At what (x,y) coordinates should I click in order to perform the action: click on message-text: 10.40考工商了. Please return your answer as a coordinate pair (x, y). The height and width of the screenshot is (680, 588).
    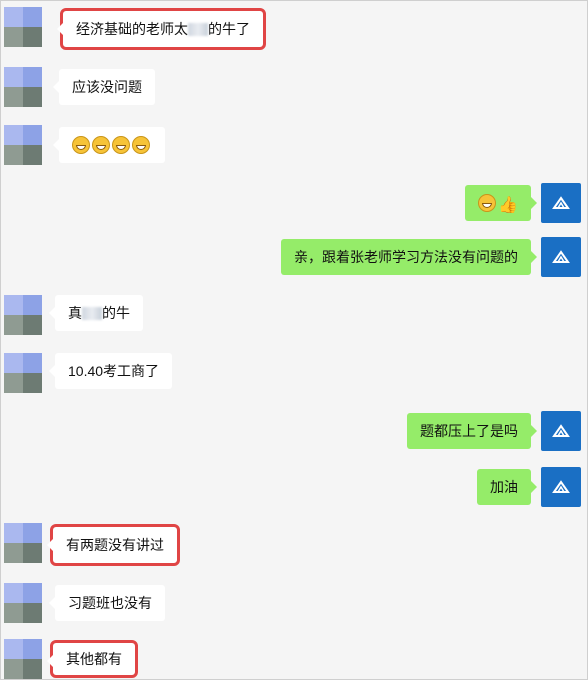
    Looking at the image, I should click on (114, 371).